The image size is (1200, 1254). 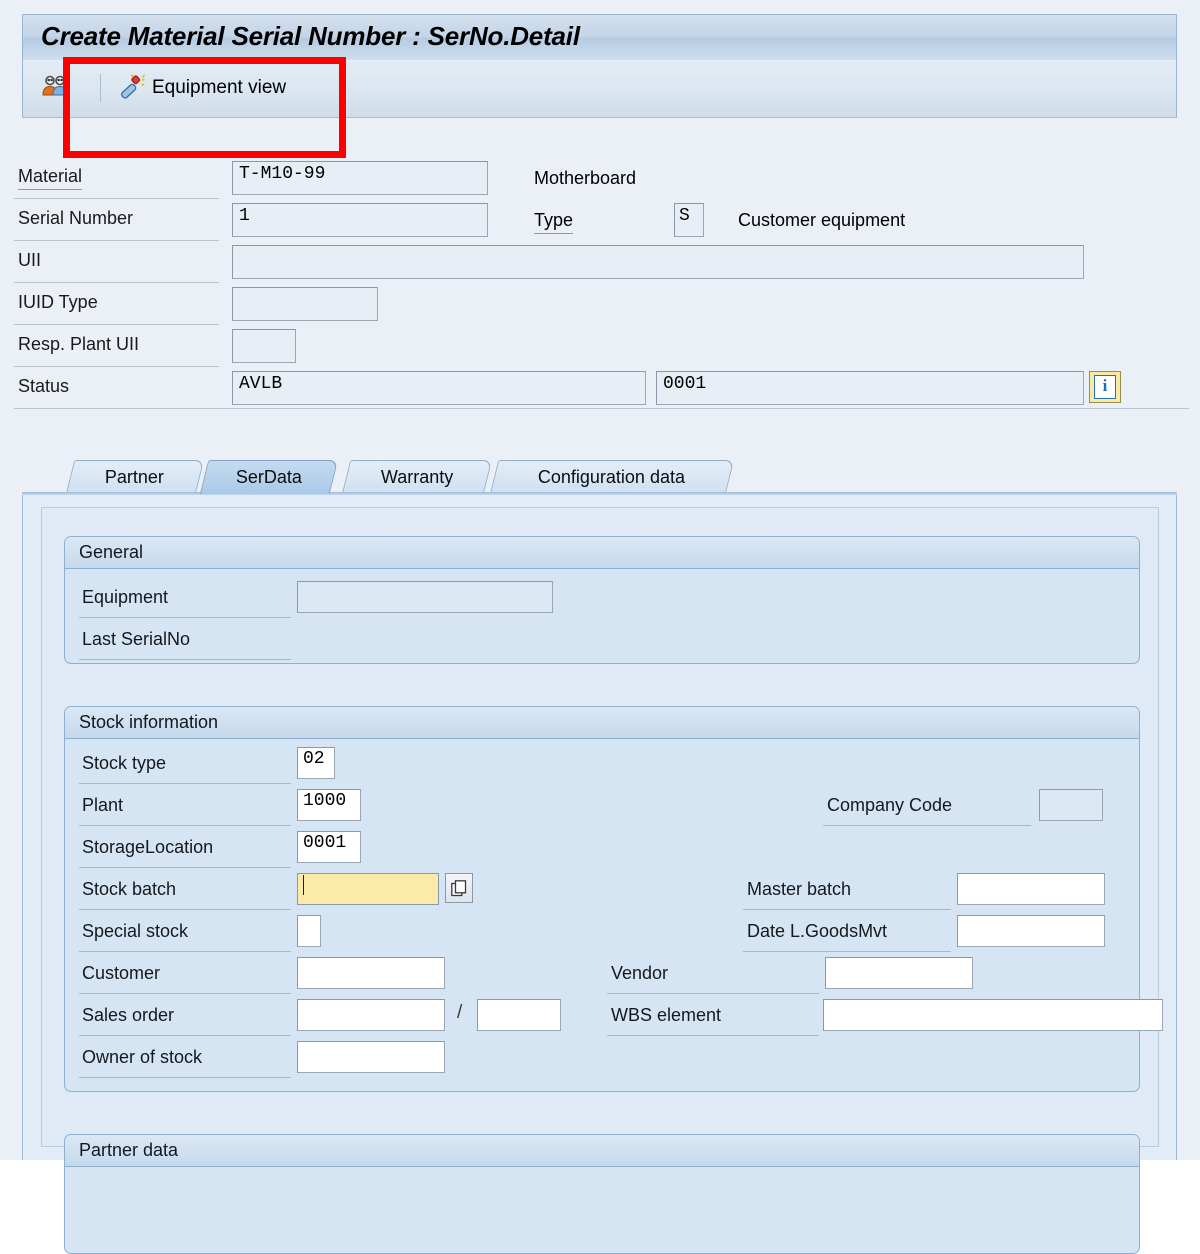 What do you see at coordinates (316, 763) in the screenshot?
I see `stock-type-field: 02` at bounding box center [316, 763].